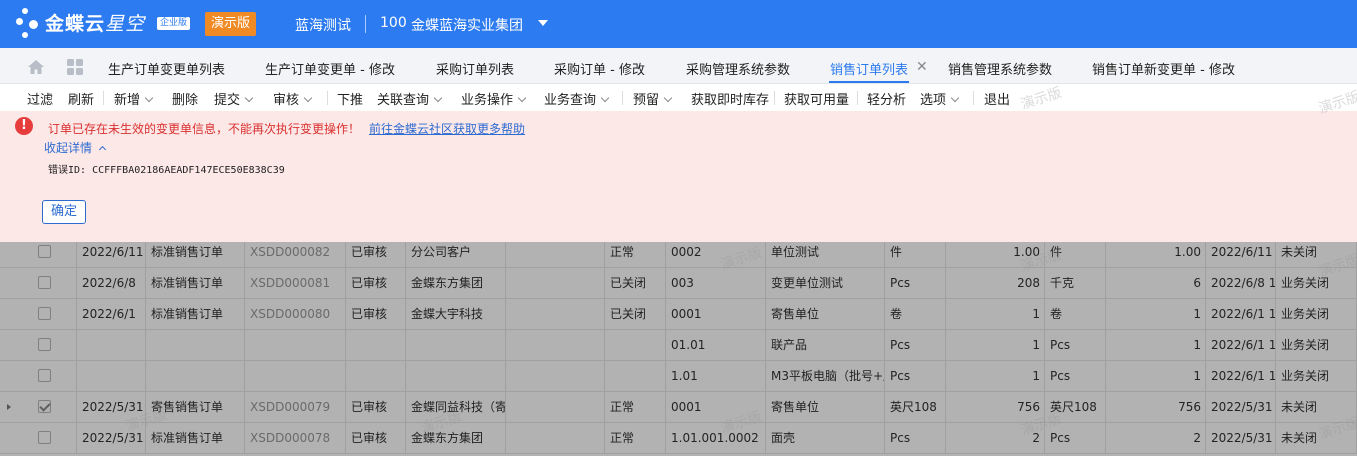 The image size is (1357, 456). What do you see at coordinates (365, 24) in the screenshot?
I see `header-divider` at bounding box center [365, 24].